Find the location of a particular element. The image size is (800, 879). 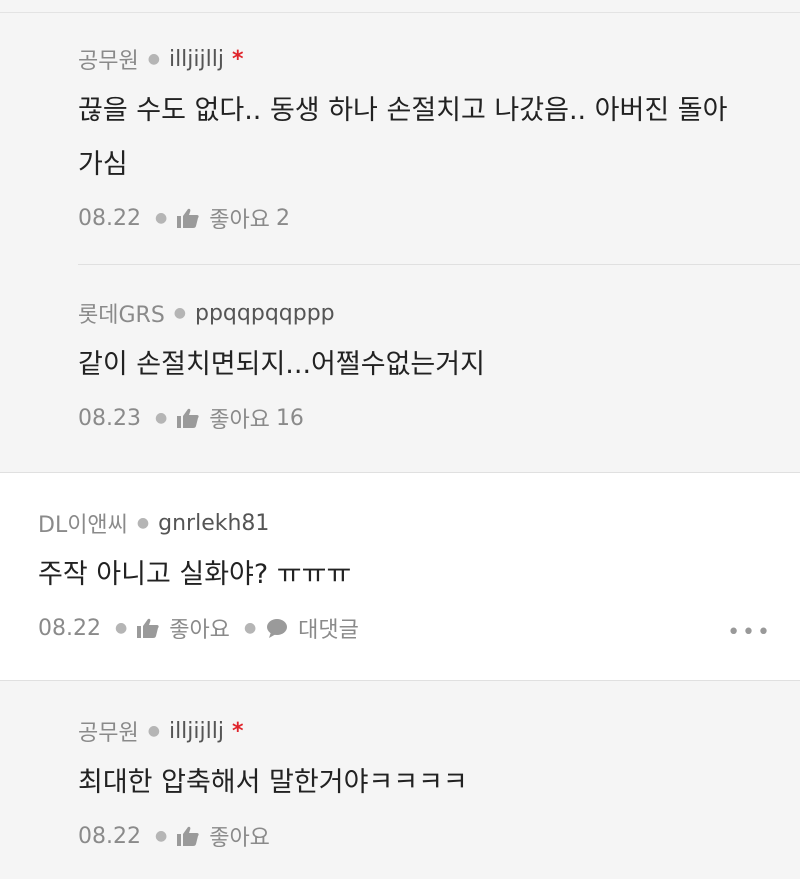

reply-button: 대댓글 is located at coordinates (312, 628).